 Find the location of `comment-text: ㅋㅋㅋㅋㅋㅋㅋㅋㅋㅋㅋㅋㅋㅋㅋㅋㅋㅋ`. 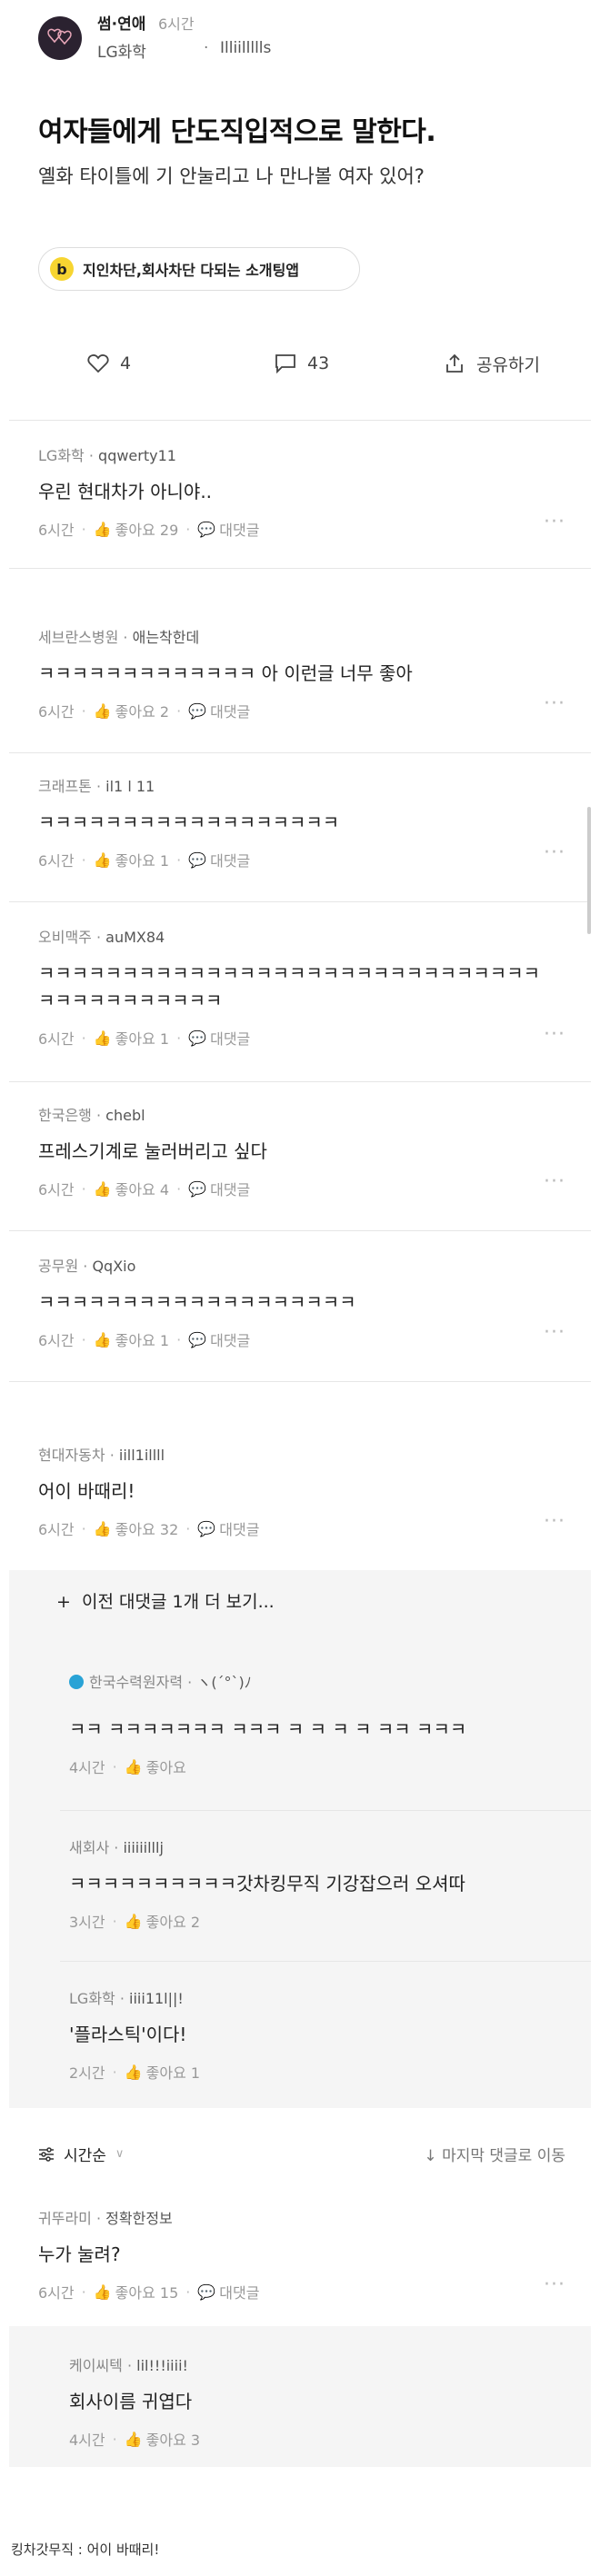

comment-text: ㅋㅋㅋㅋㅋㅋㅋㅋㅋㅋㅋㅋㅋㅋㅋㅋㅋㅋ is located at coordinates (189, 822).